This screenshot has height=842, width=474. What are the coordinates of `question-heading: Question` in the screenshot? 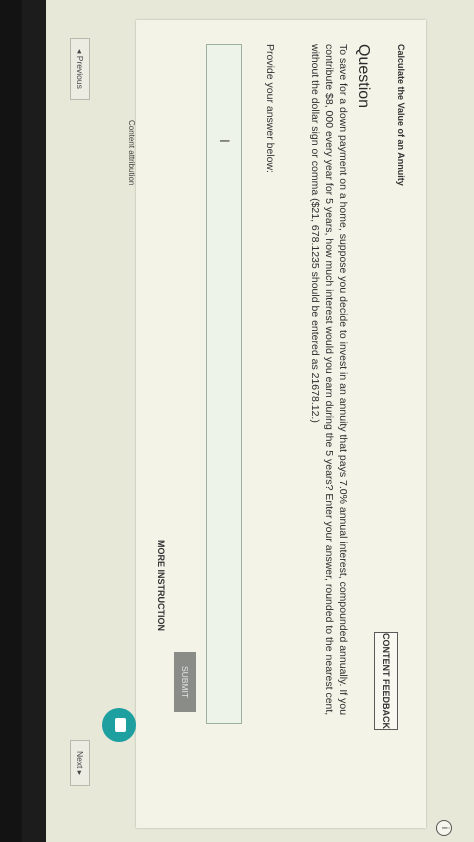 It's located at (363, 76).